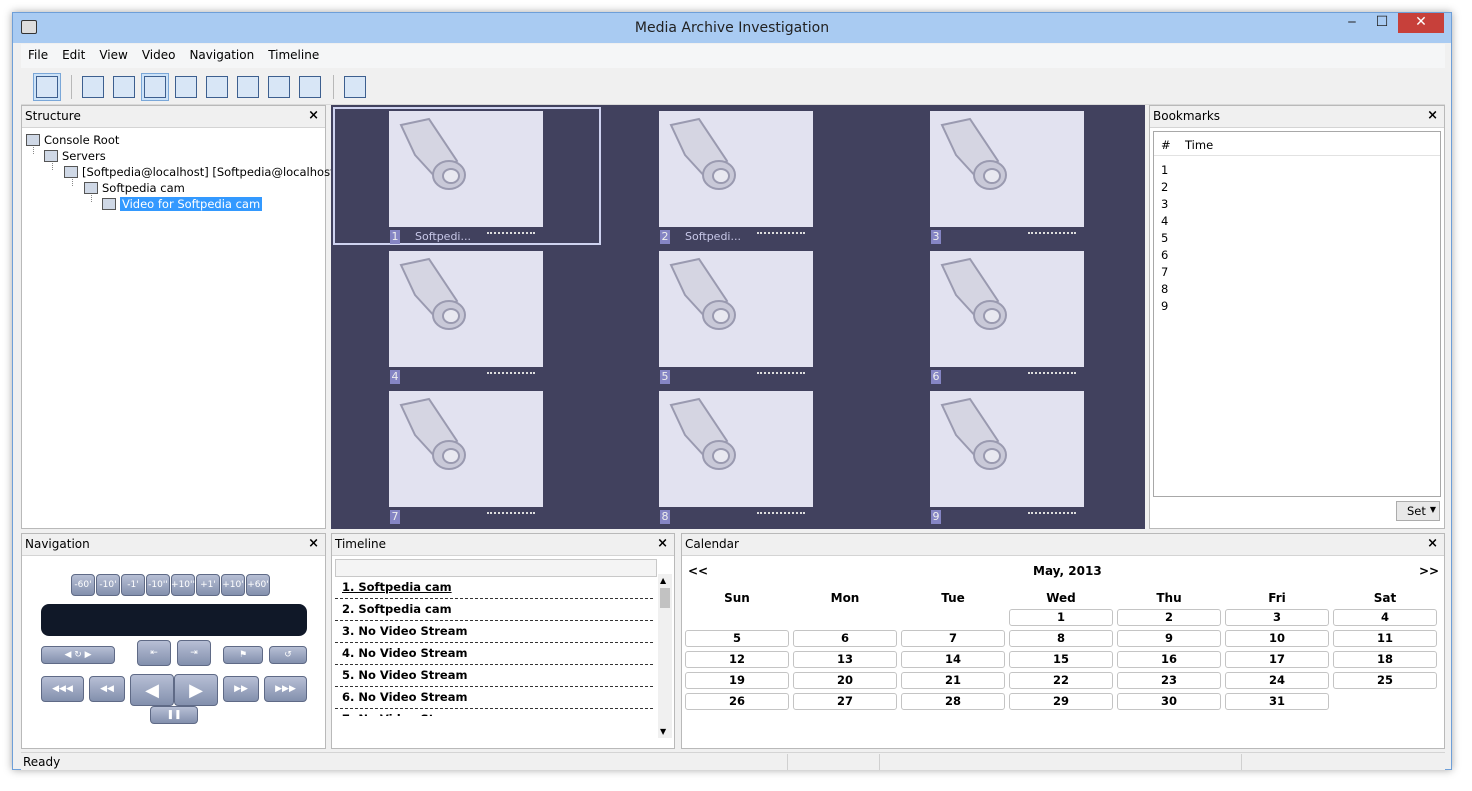 This screenshot has height=791, width=1472. Describe the element at coordinates (845, 638) in the screenshot. I see `calendar-day: 6` at that location.